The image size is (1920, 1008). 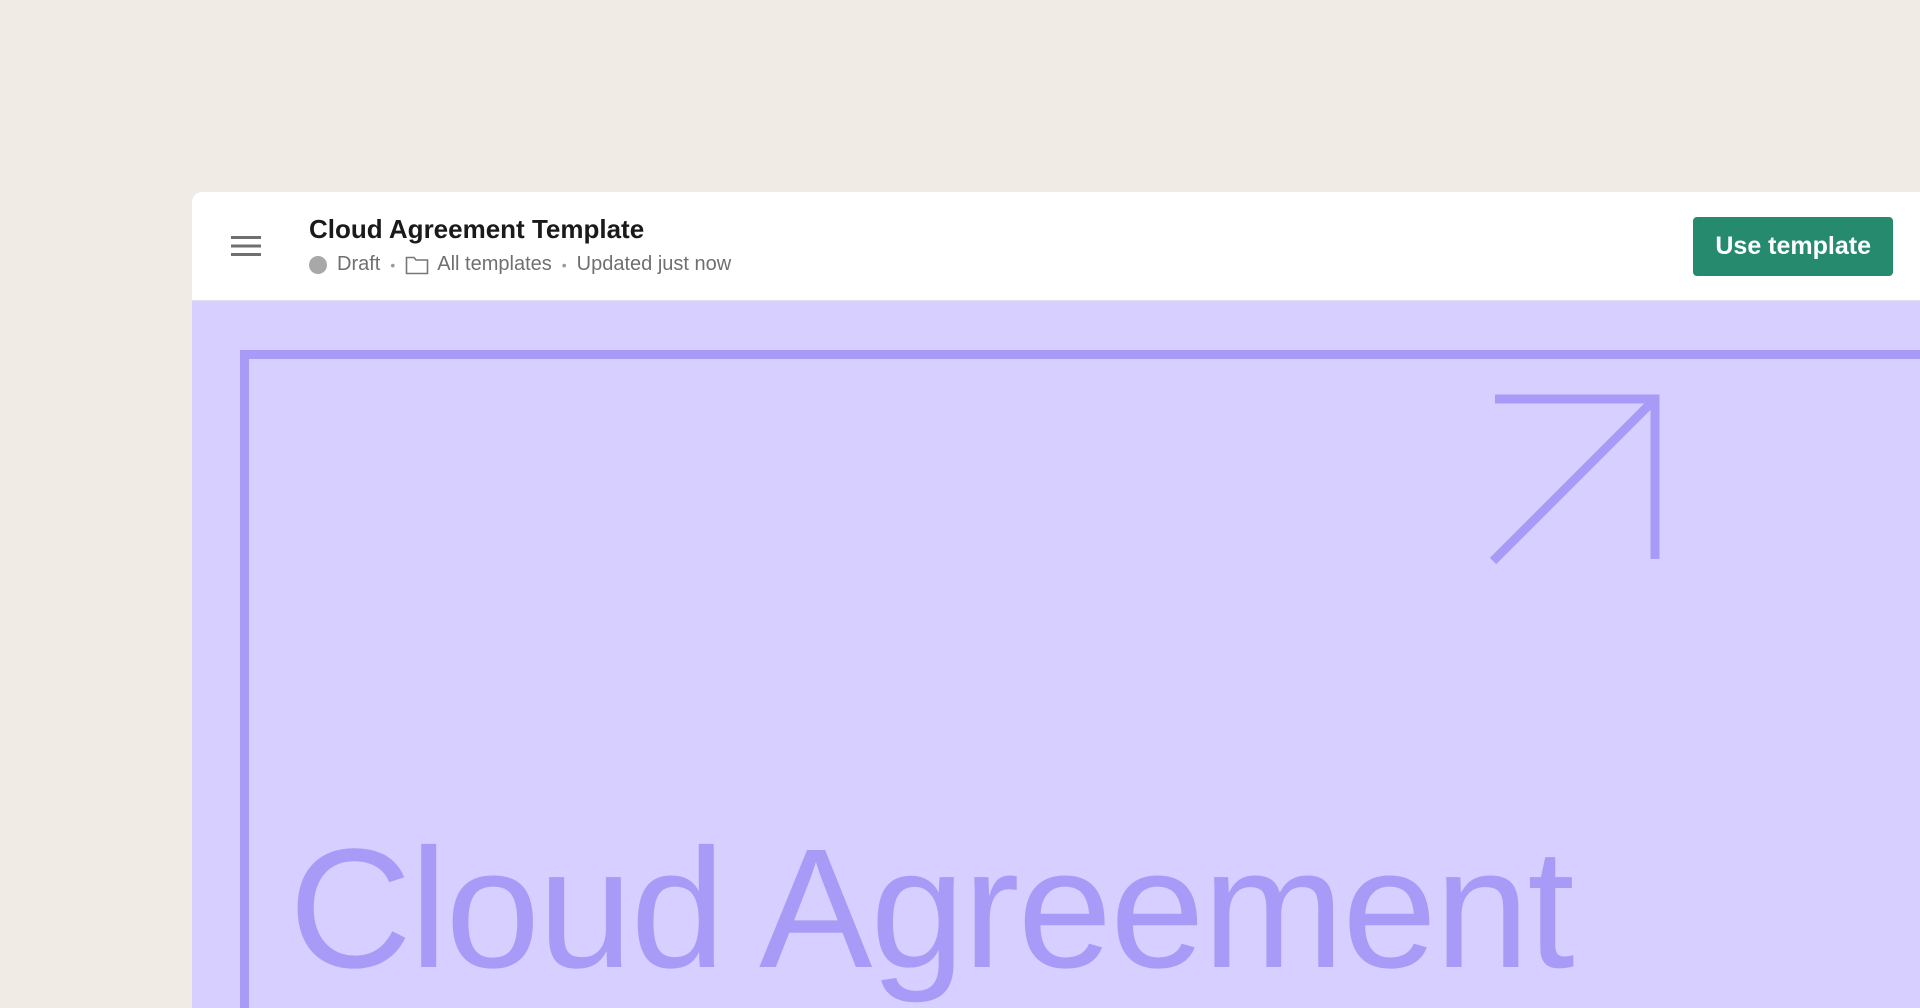 I want to click on folder-icon, so click(x=417, y=265).